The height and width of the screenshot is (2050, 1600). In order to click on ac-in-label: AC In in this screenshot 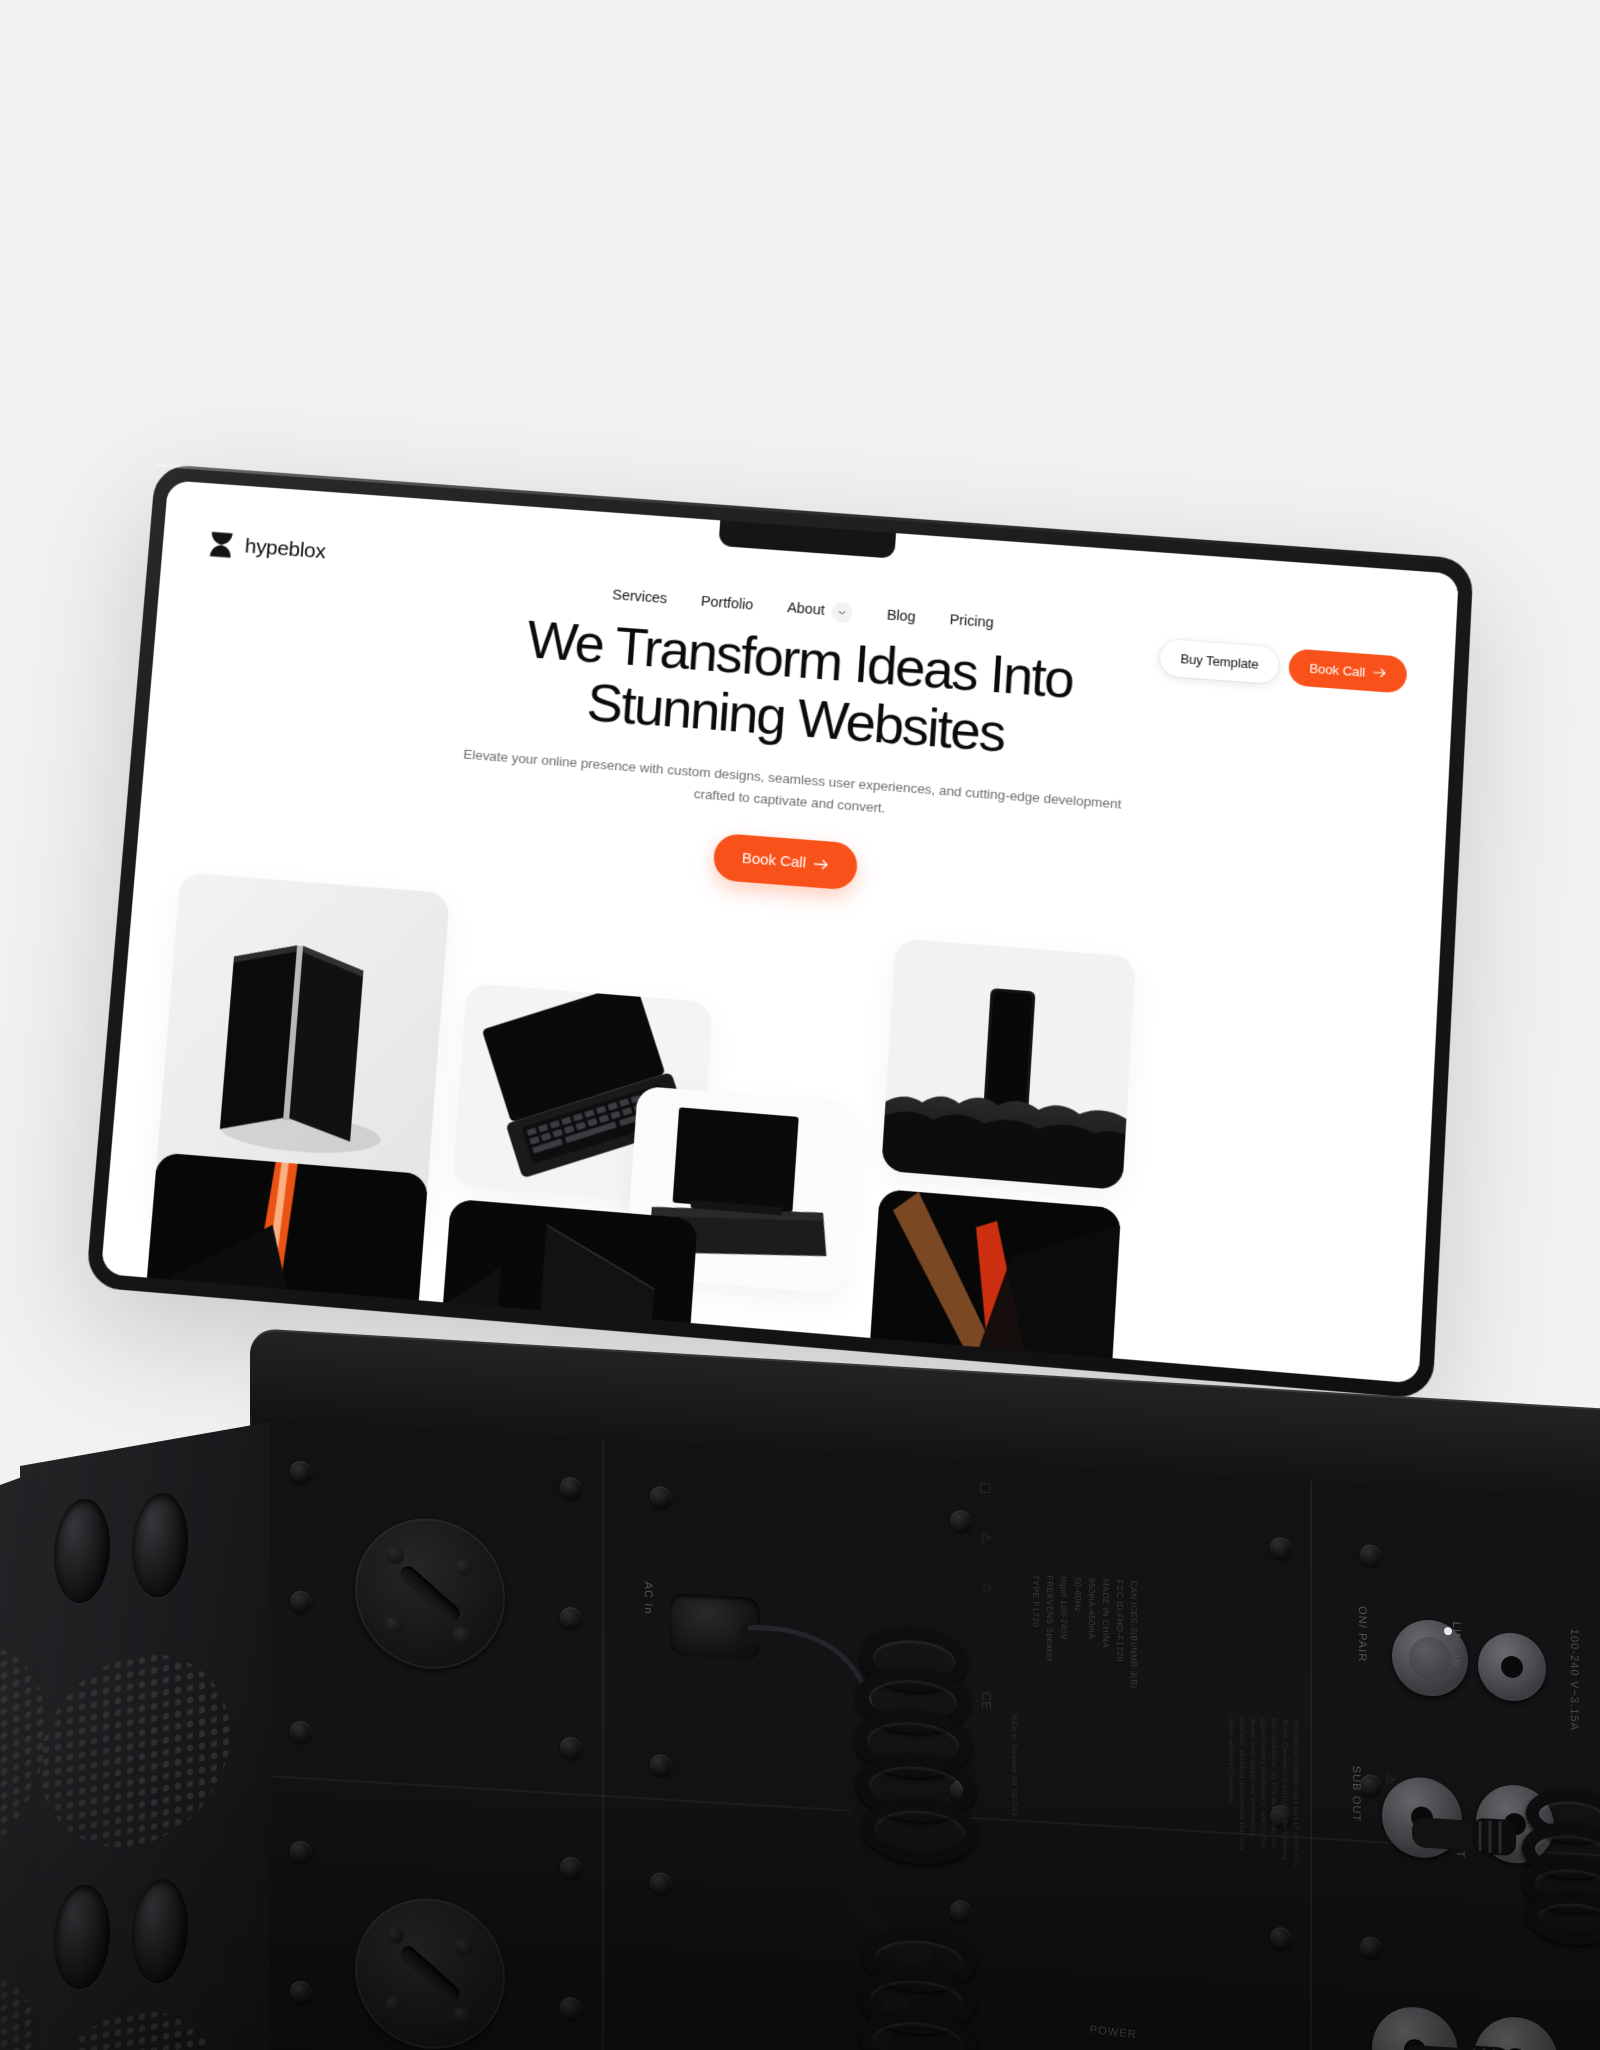, I will do `click(648, 1598)`.